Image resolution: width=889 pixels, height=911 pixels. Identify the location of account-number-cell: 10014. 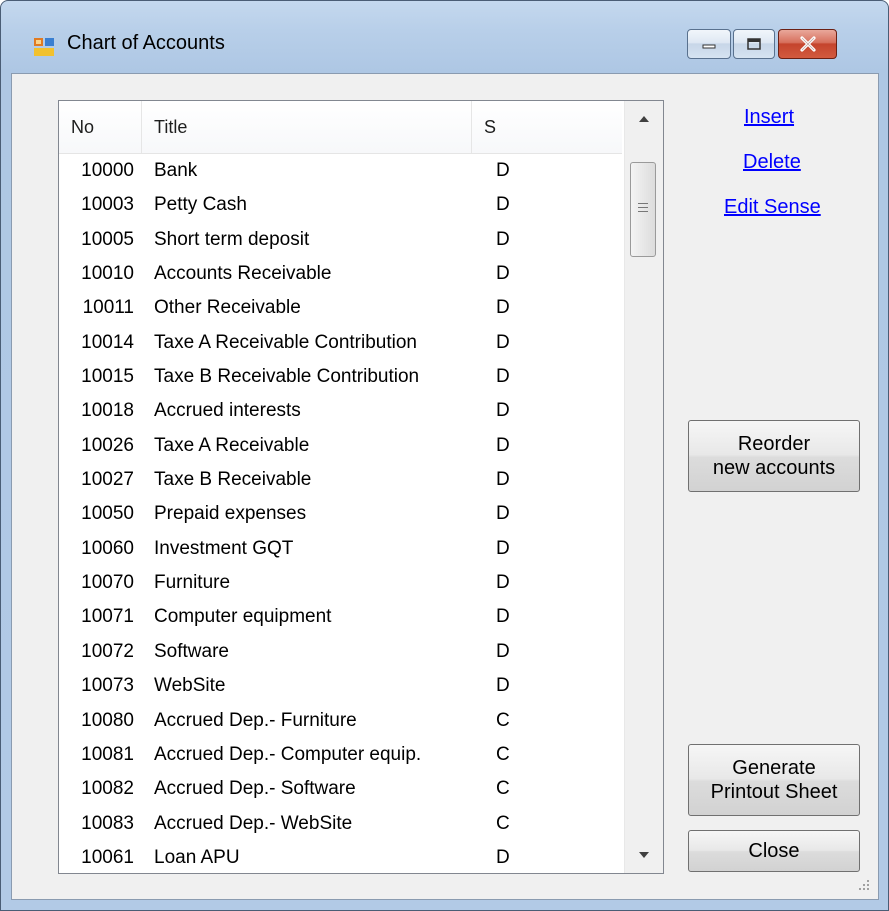
(107, 342).